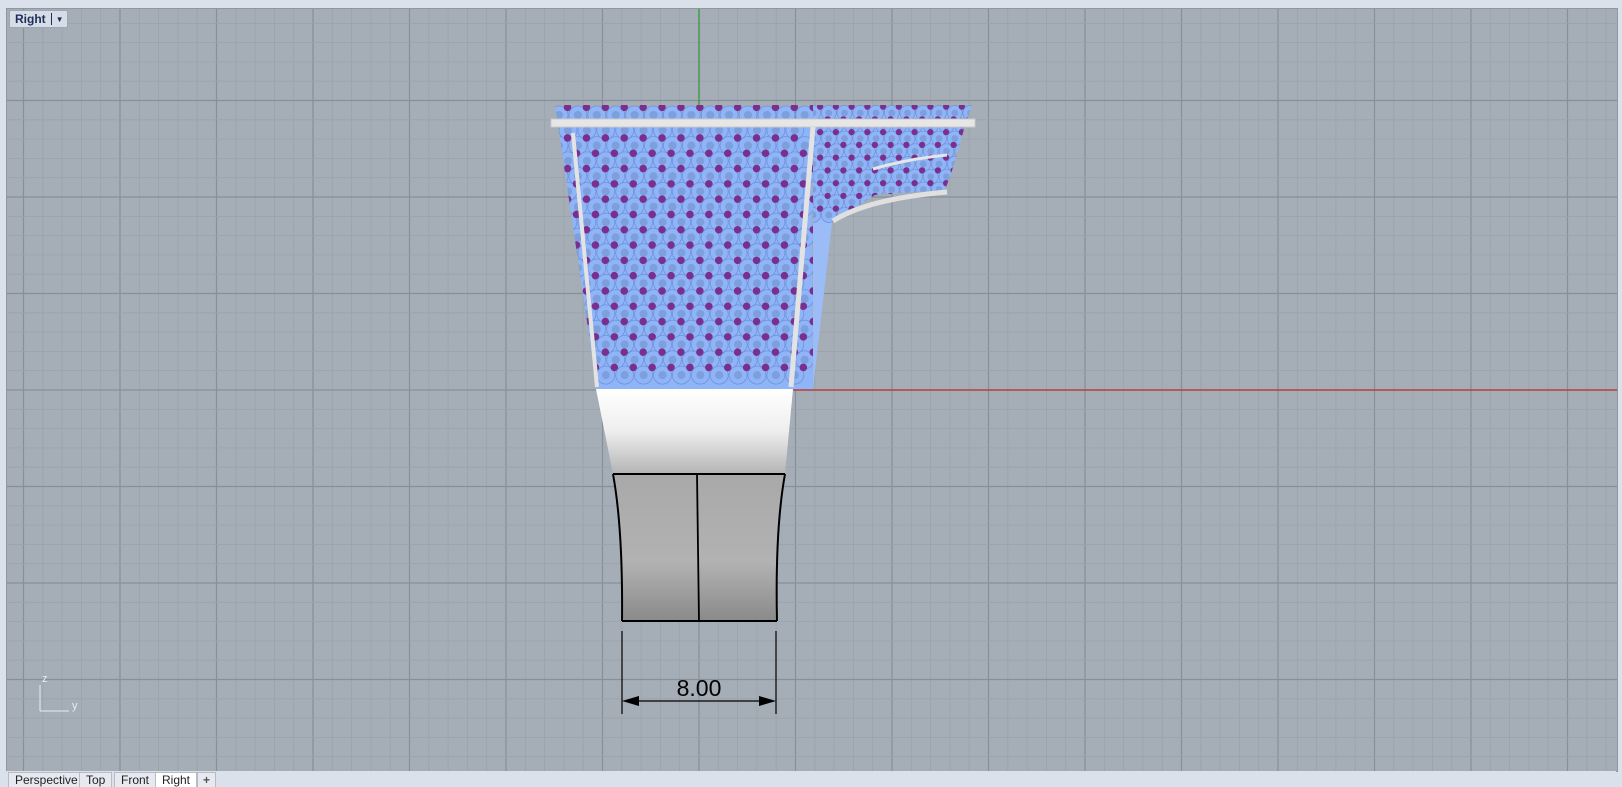 The image size is (1622, 787). What do you see at coordinates (699, 688) in the screenshot?
I see `dimension-text: 8.00` at bounding box center [699, 688].